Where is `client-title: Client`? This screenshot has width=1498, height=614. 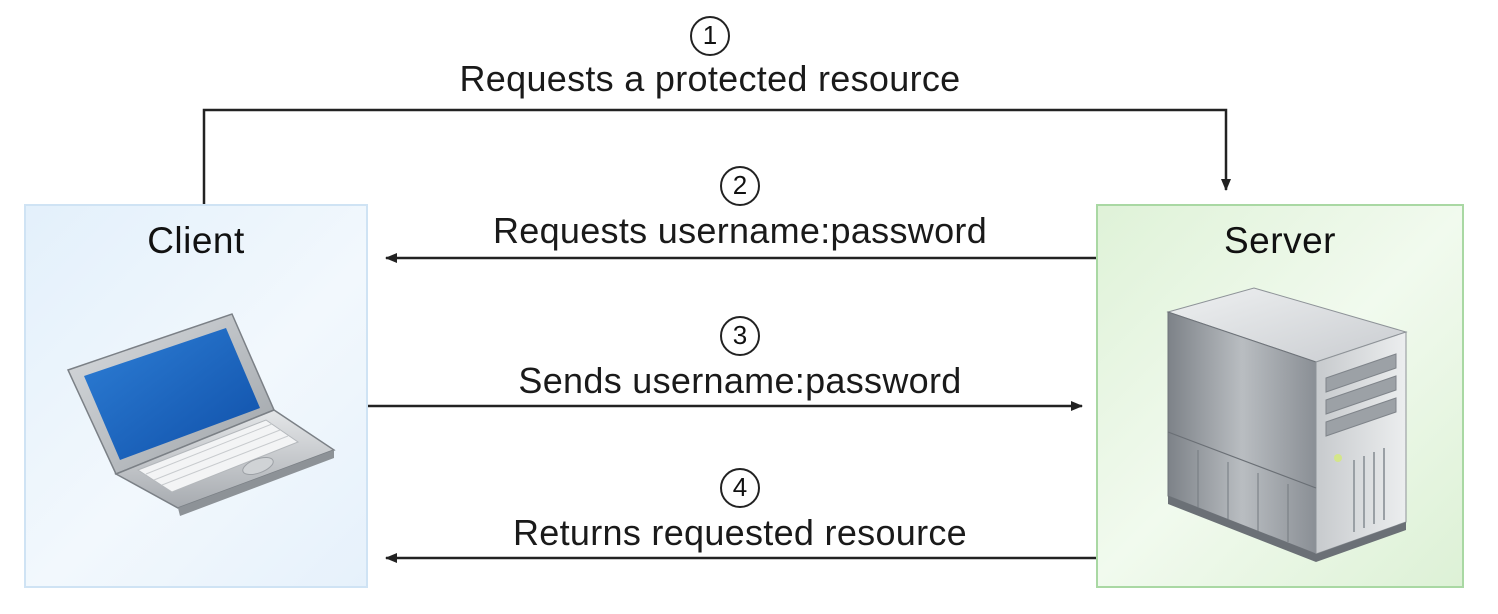 client-title: Client is located at coordinates (196, 240).